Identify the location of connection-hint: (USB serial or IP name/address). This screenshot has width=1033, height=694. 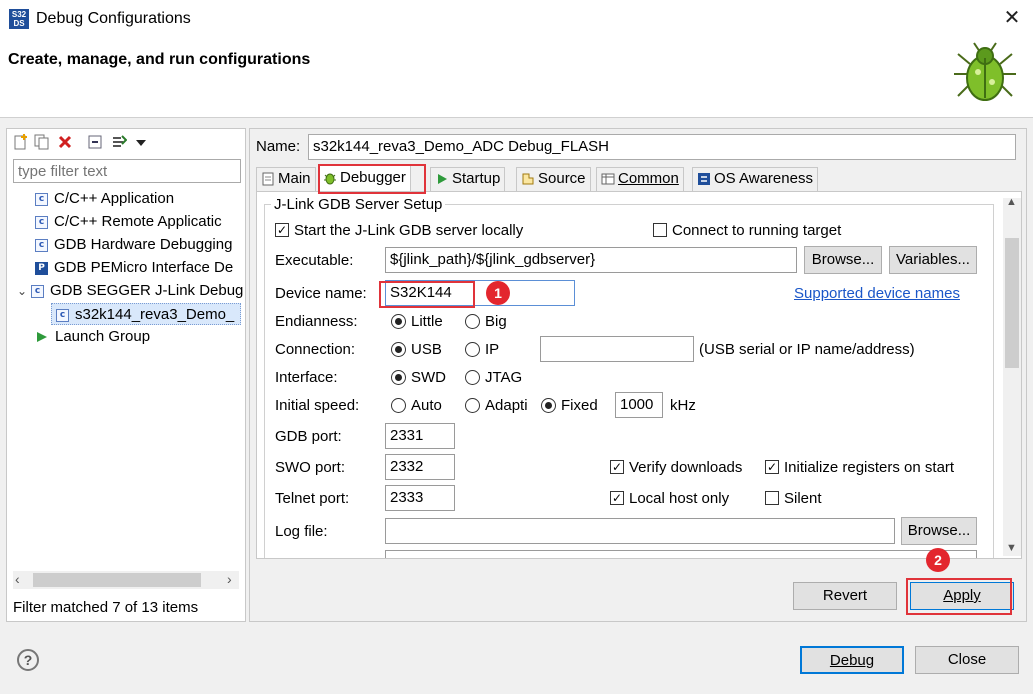
(807, 349).